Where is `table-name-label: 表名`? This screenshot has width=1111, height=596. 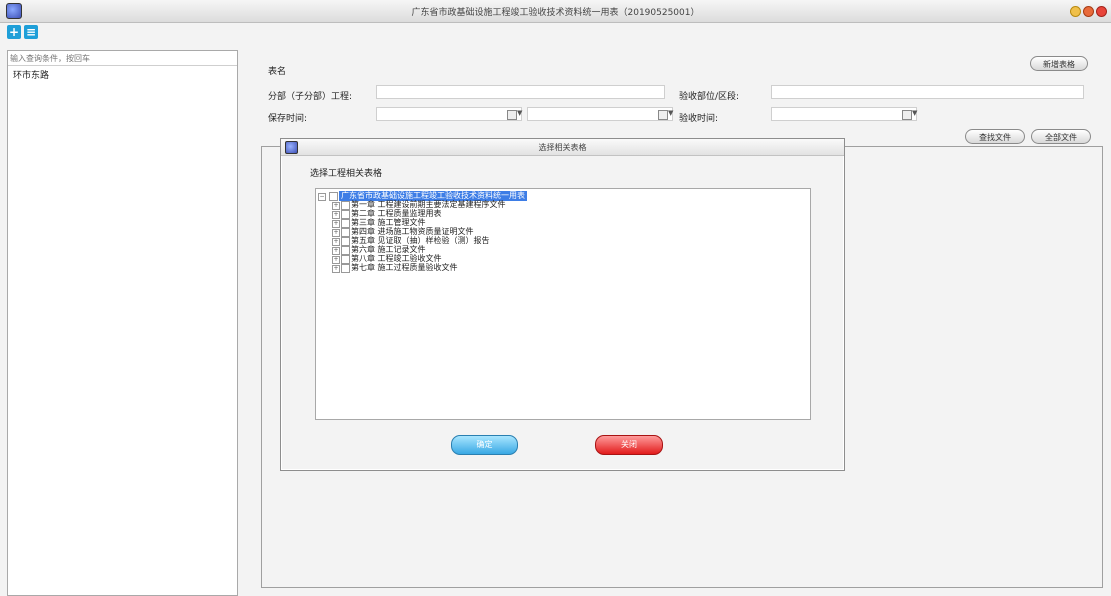 table-name-label: 表名 is located at coordinates (277, 72).